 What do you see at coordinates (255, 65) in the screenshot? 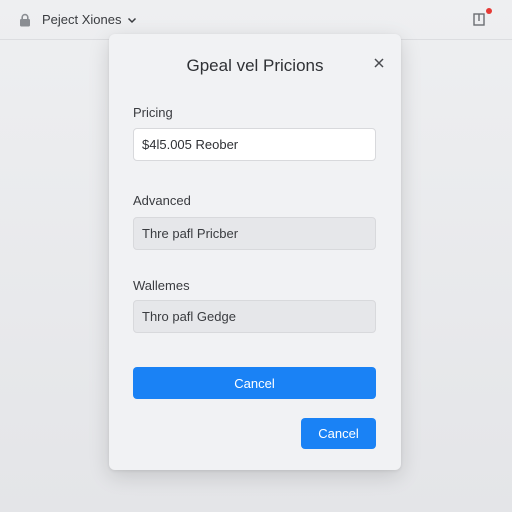
I see `dialog-title: Gpeal vel Pricions` at bounding box center [255, 65].